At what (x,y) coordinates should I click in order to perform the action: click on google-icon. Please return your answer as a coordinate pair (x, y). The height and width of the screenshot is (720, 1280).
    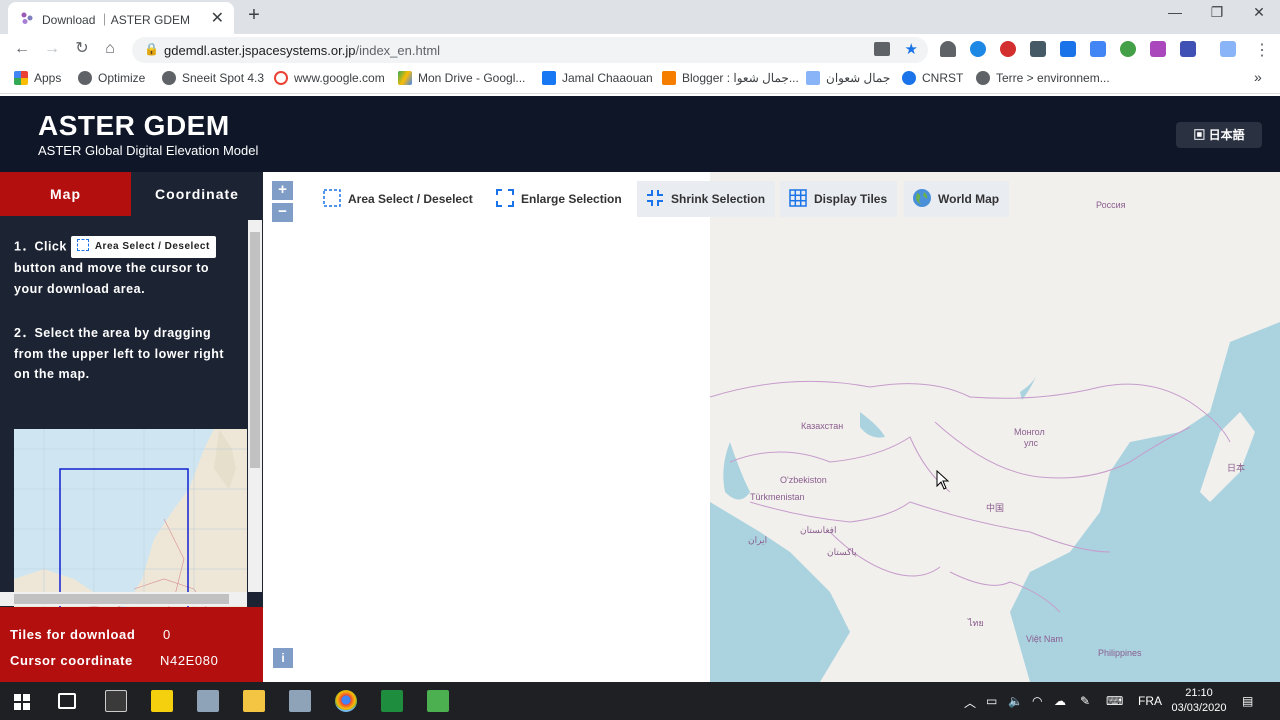
    Looking at the image, I should click on (281, 78).